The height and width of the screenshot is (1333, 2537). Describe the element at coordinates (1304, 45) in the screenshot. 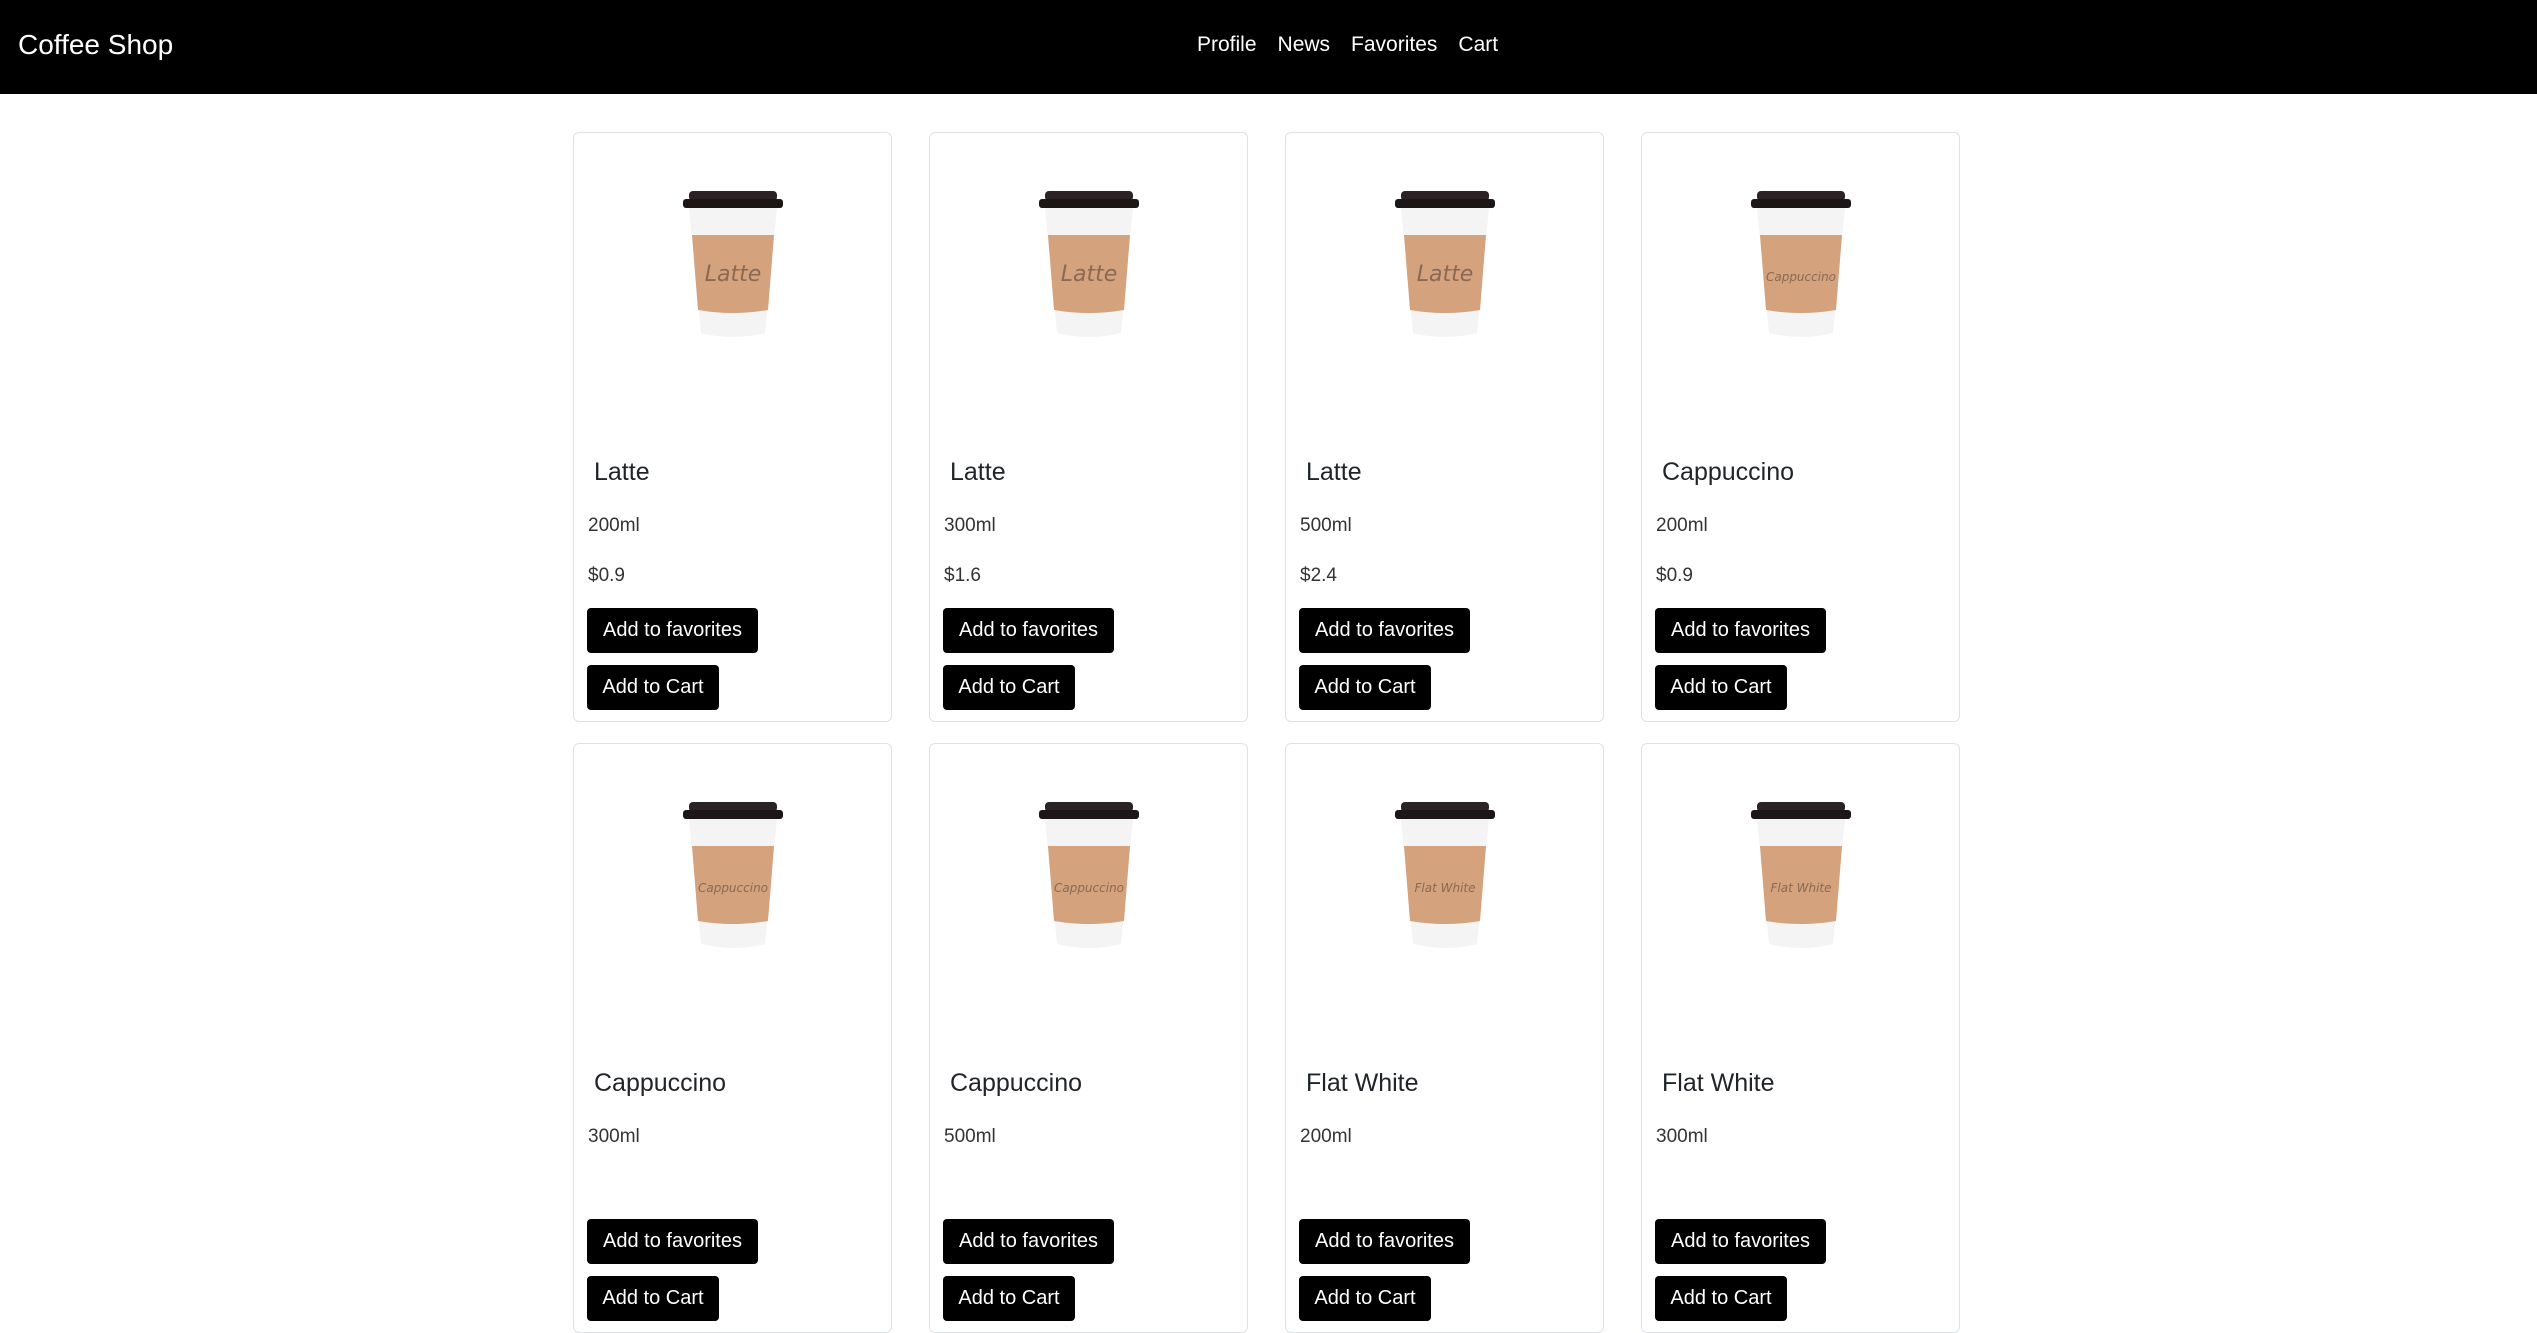

I see `nav-link-news: News` at that location.